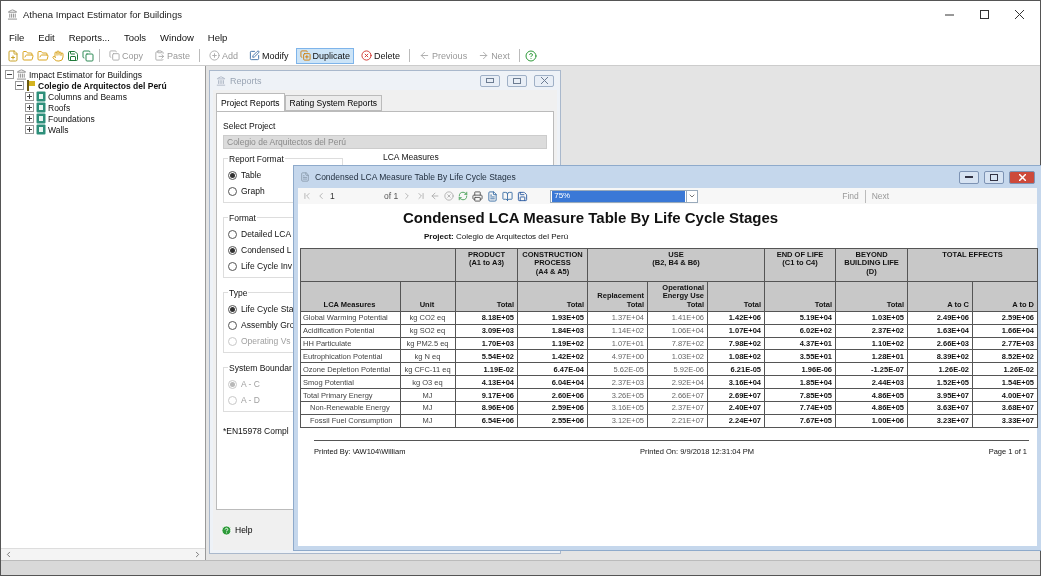  What do you see at coordinates (325, 55) in the screenshot?
I see `toolbar-button: Duplicate` at bounding box center [325, 55].